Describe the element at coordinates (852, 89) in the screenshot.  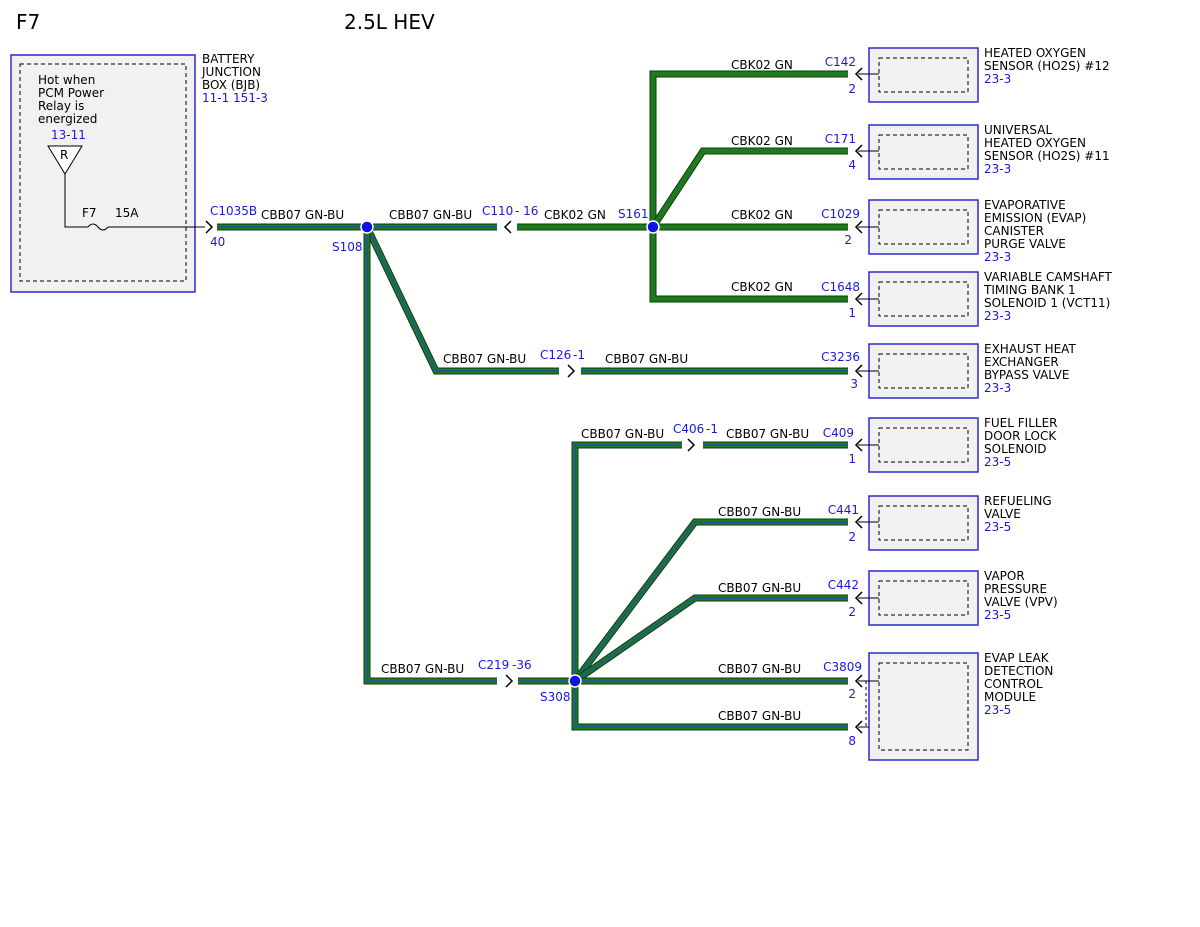
I see `connector-c142-pin: 2` at that location.